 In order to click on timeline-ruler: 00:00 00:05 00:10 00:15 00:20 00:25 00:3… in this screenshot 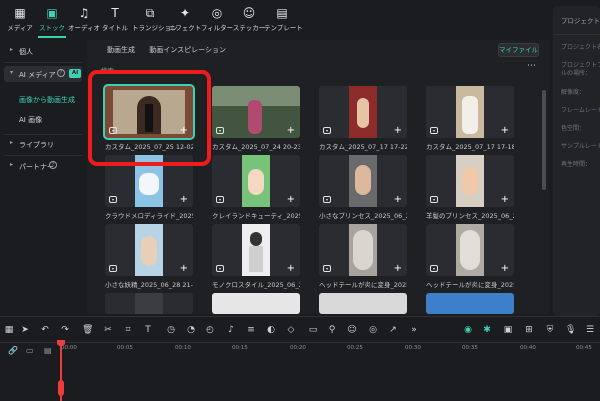, I will do `click(300, 371)`.